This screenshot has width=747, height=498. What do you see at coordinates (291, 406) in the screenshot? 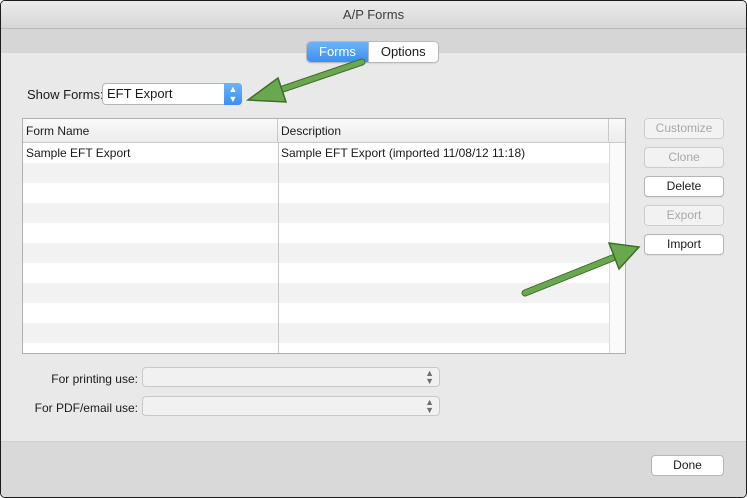
I see `pdf-email-use-select: ▲ ▼` at bounding box center [291, 406].